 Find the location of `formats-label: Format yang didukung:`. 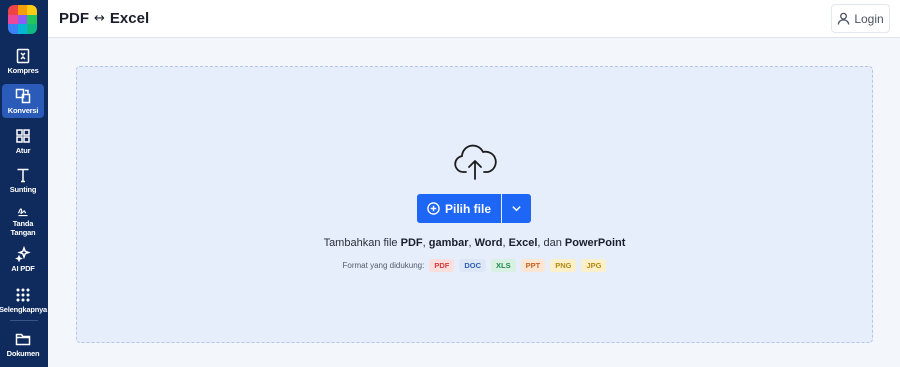

formats-label: Format yang didukung: is located at coordinates (383, 265).